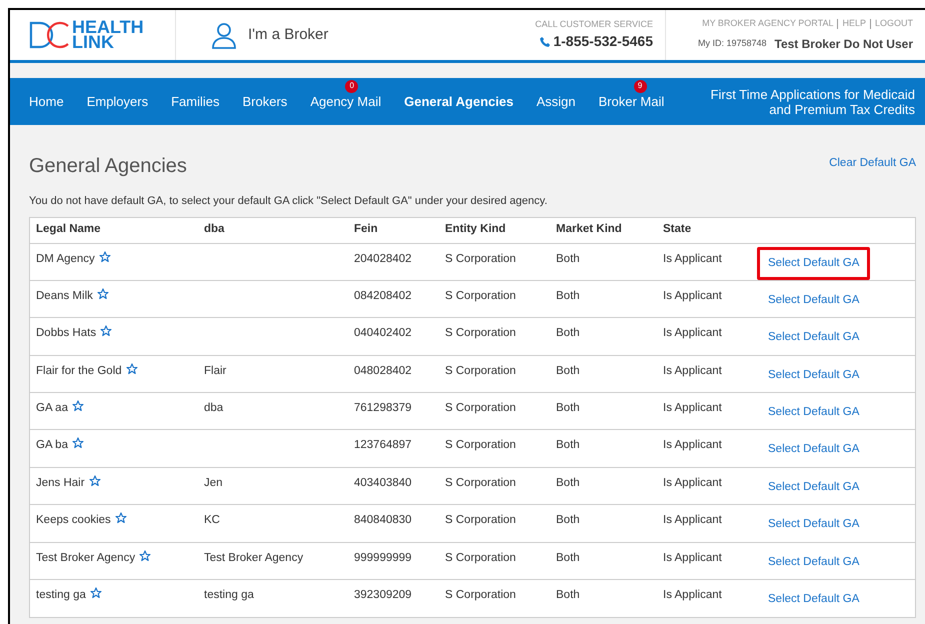  I want to click on logo: HEALTH LINK, so click(86, 35).